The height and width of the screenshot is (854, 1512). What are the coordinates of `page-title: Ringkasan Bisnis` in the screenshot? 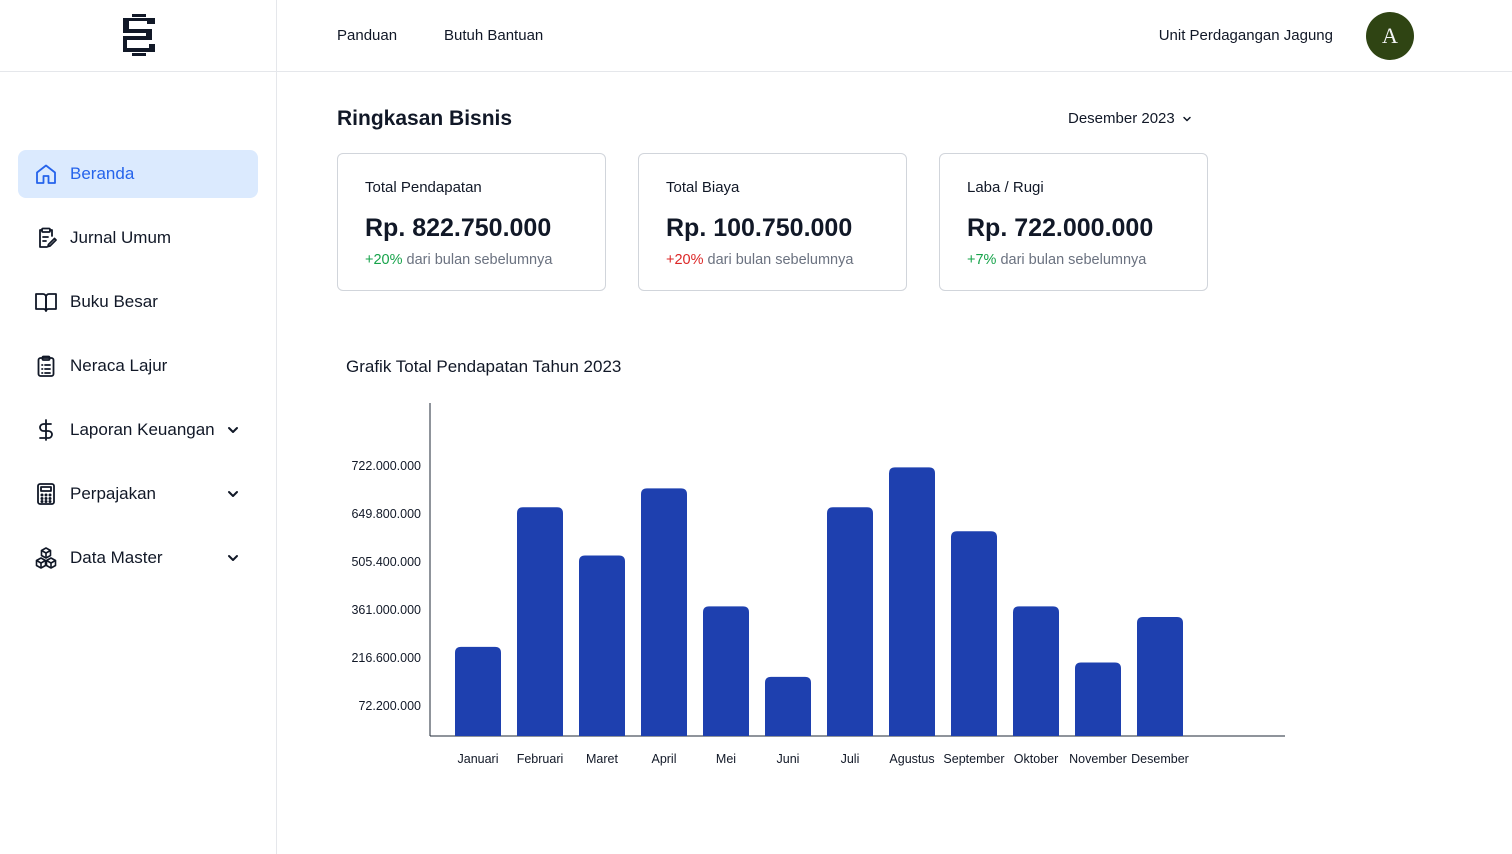 It's located at (425, 118).